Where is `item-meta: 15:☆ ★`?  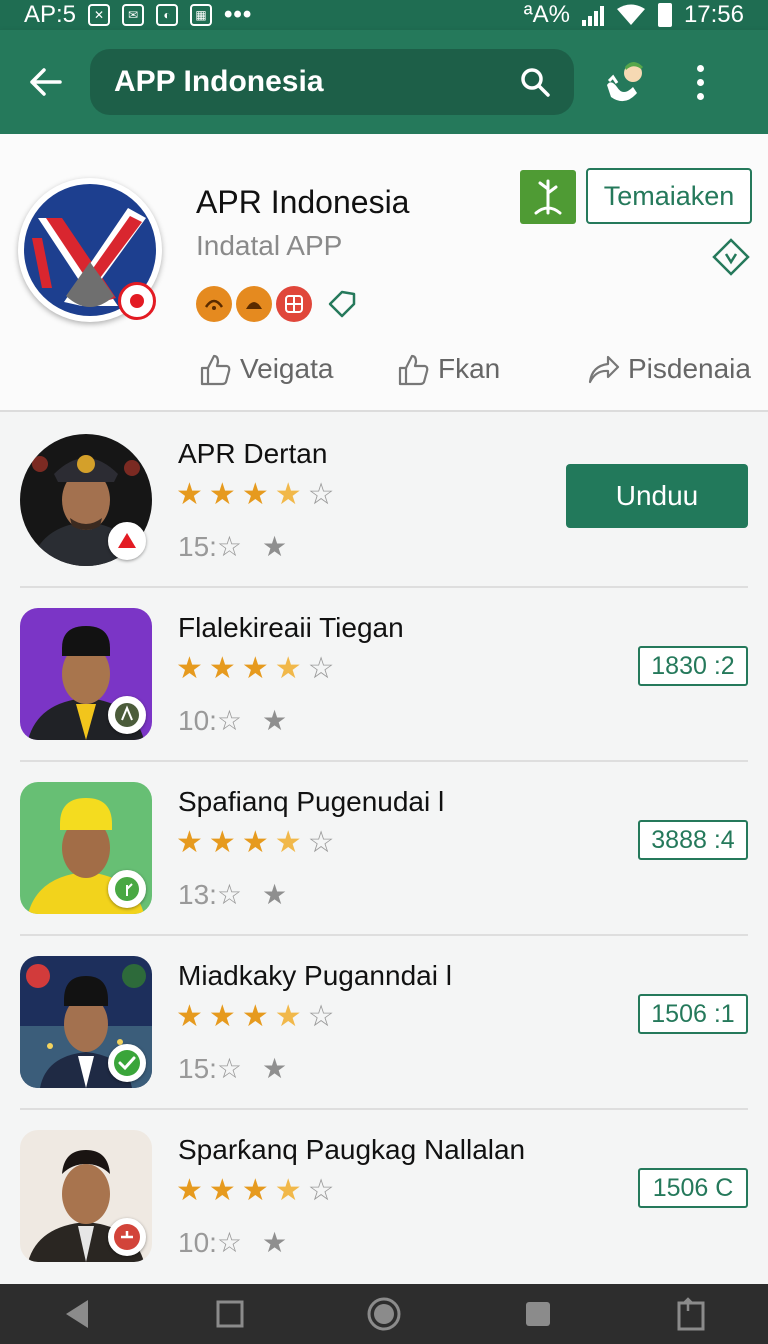 item-meta: 15:☆ ★ is located at coordinates (232, 546).